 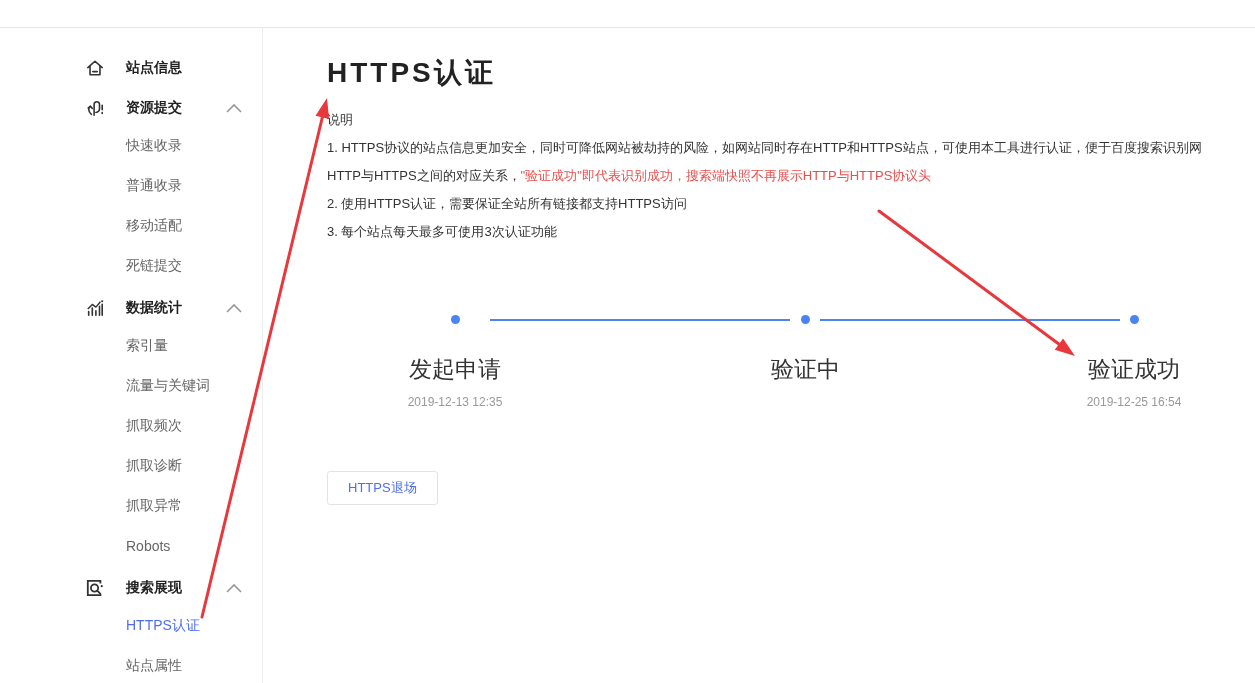 What do you see at coordinates (412, 73) in the screenshot?
I see `page-title: HTTPS认证` at bounding box center [412, 73].